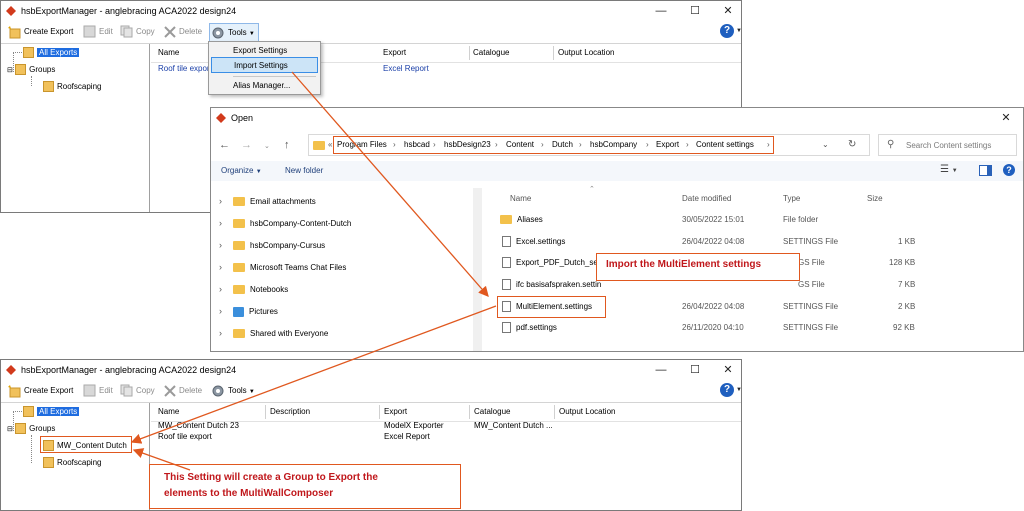 The width and height of the screenshot is (1024, 511). Describe the element at coordinates (530, 219) in the screenshot. I see `file-name: Aliases` at that location.